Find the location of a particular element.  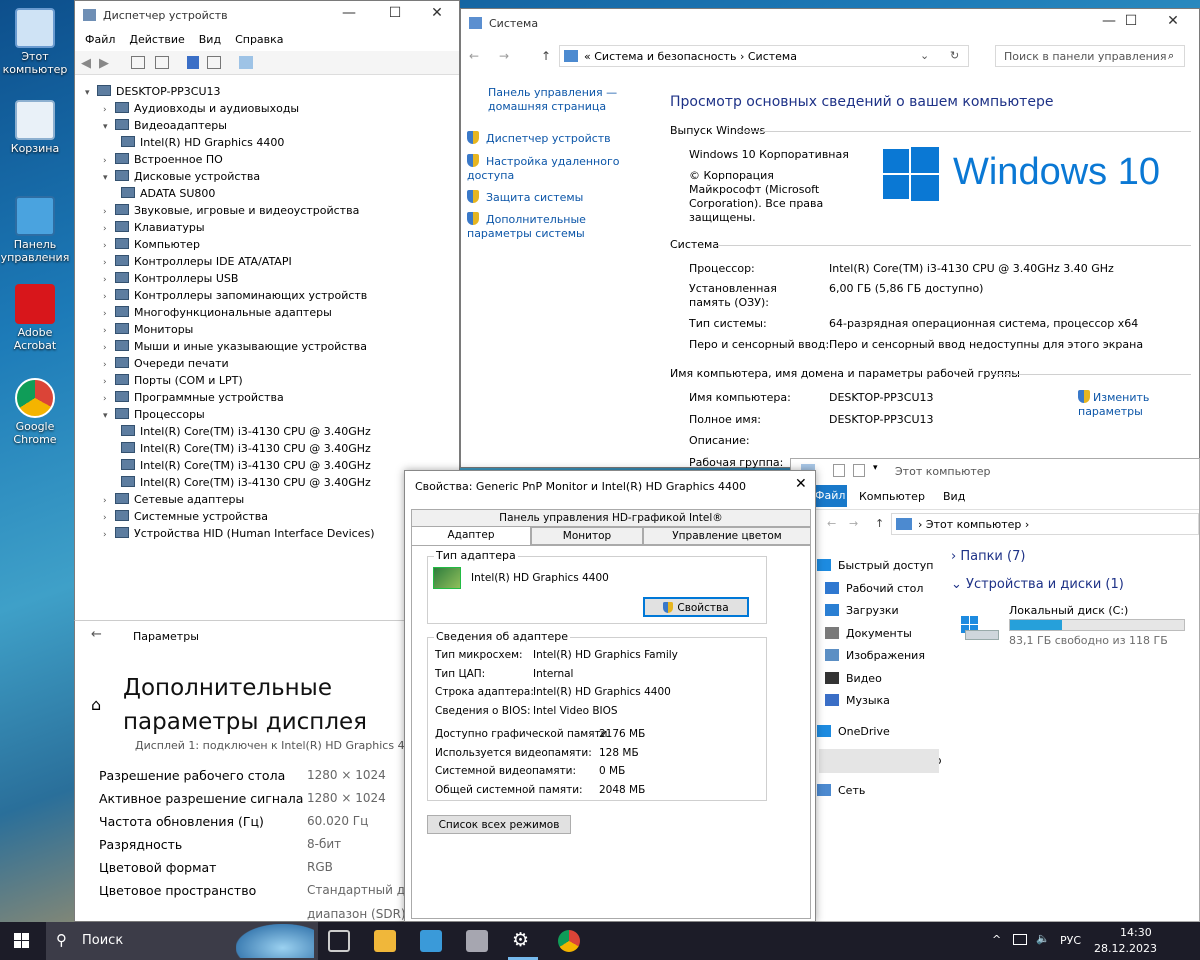

device-tree-item: › Порты (COM и LPT) is located at coordinates (173, 380).